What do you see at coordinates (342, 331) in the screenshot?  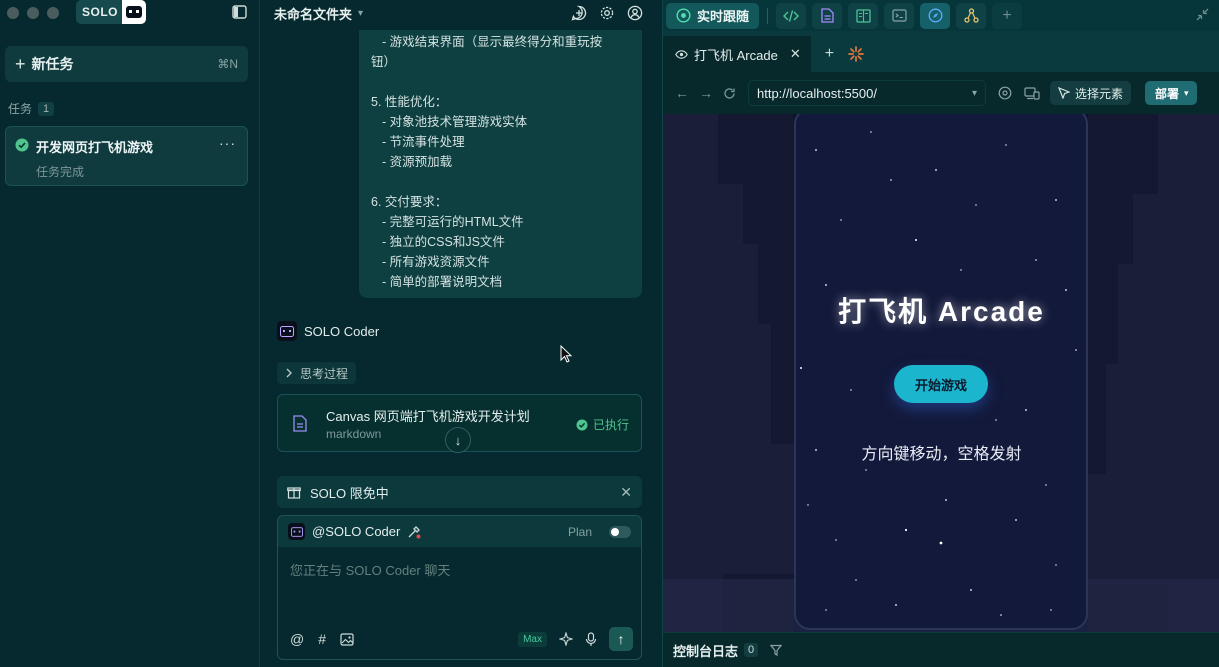 I see `agent-name: SOLO Coder` at bounding box center [342, 331].